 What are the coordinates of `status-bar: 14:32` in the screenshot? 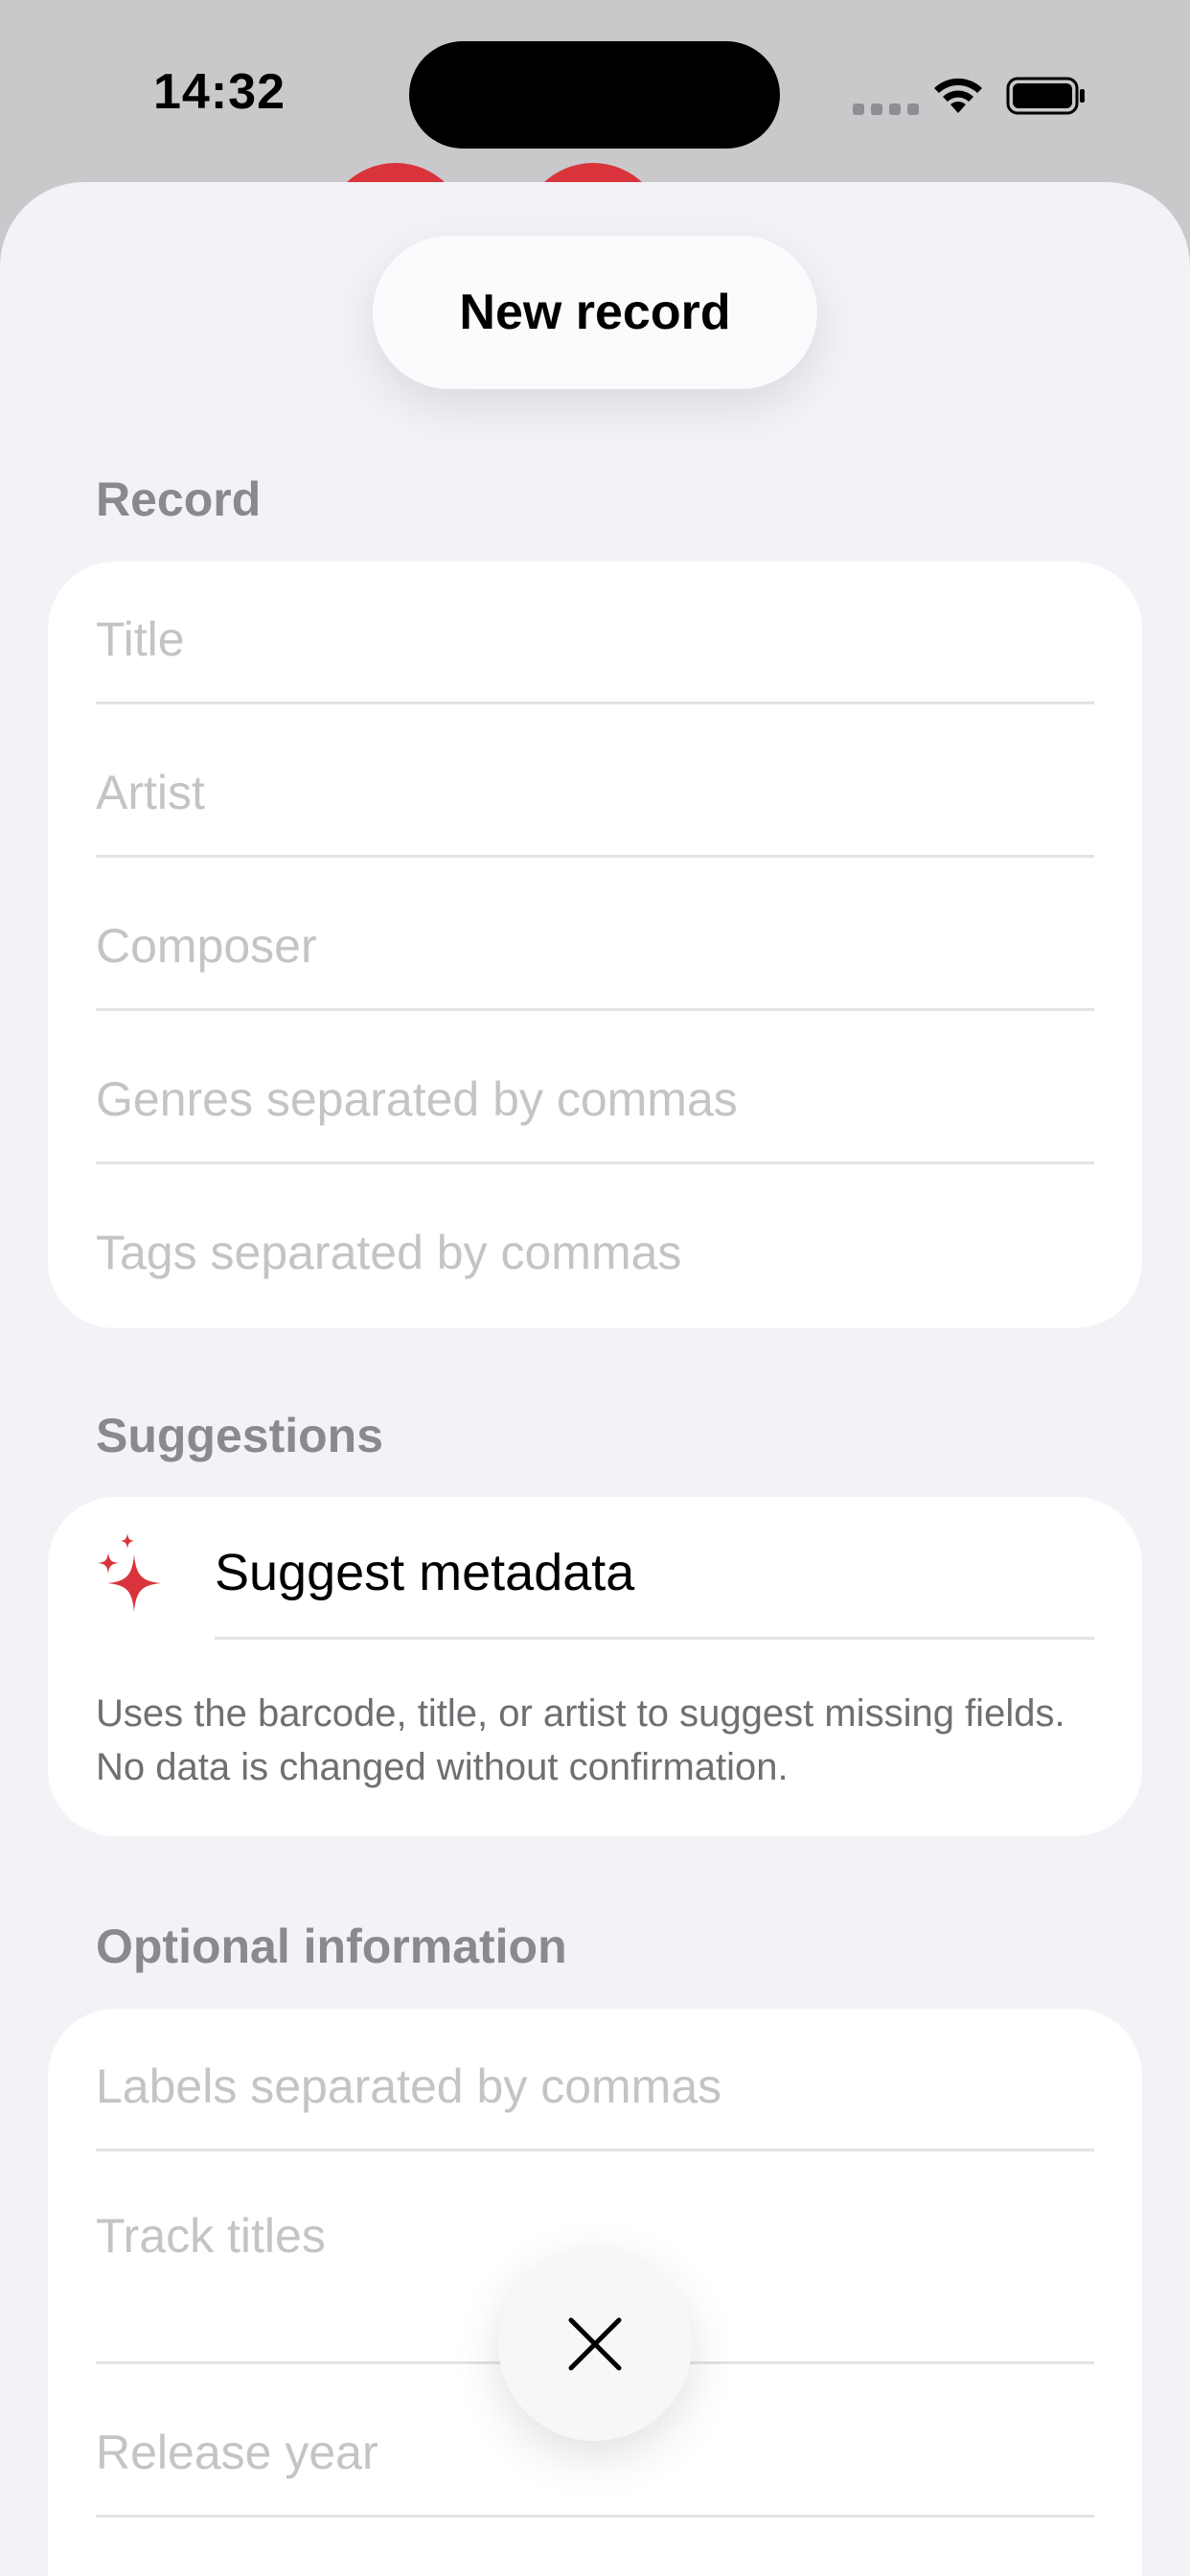 It's located at (595, 91).